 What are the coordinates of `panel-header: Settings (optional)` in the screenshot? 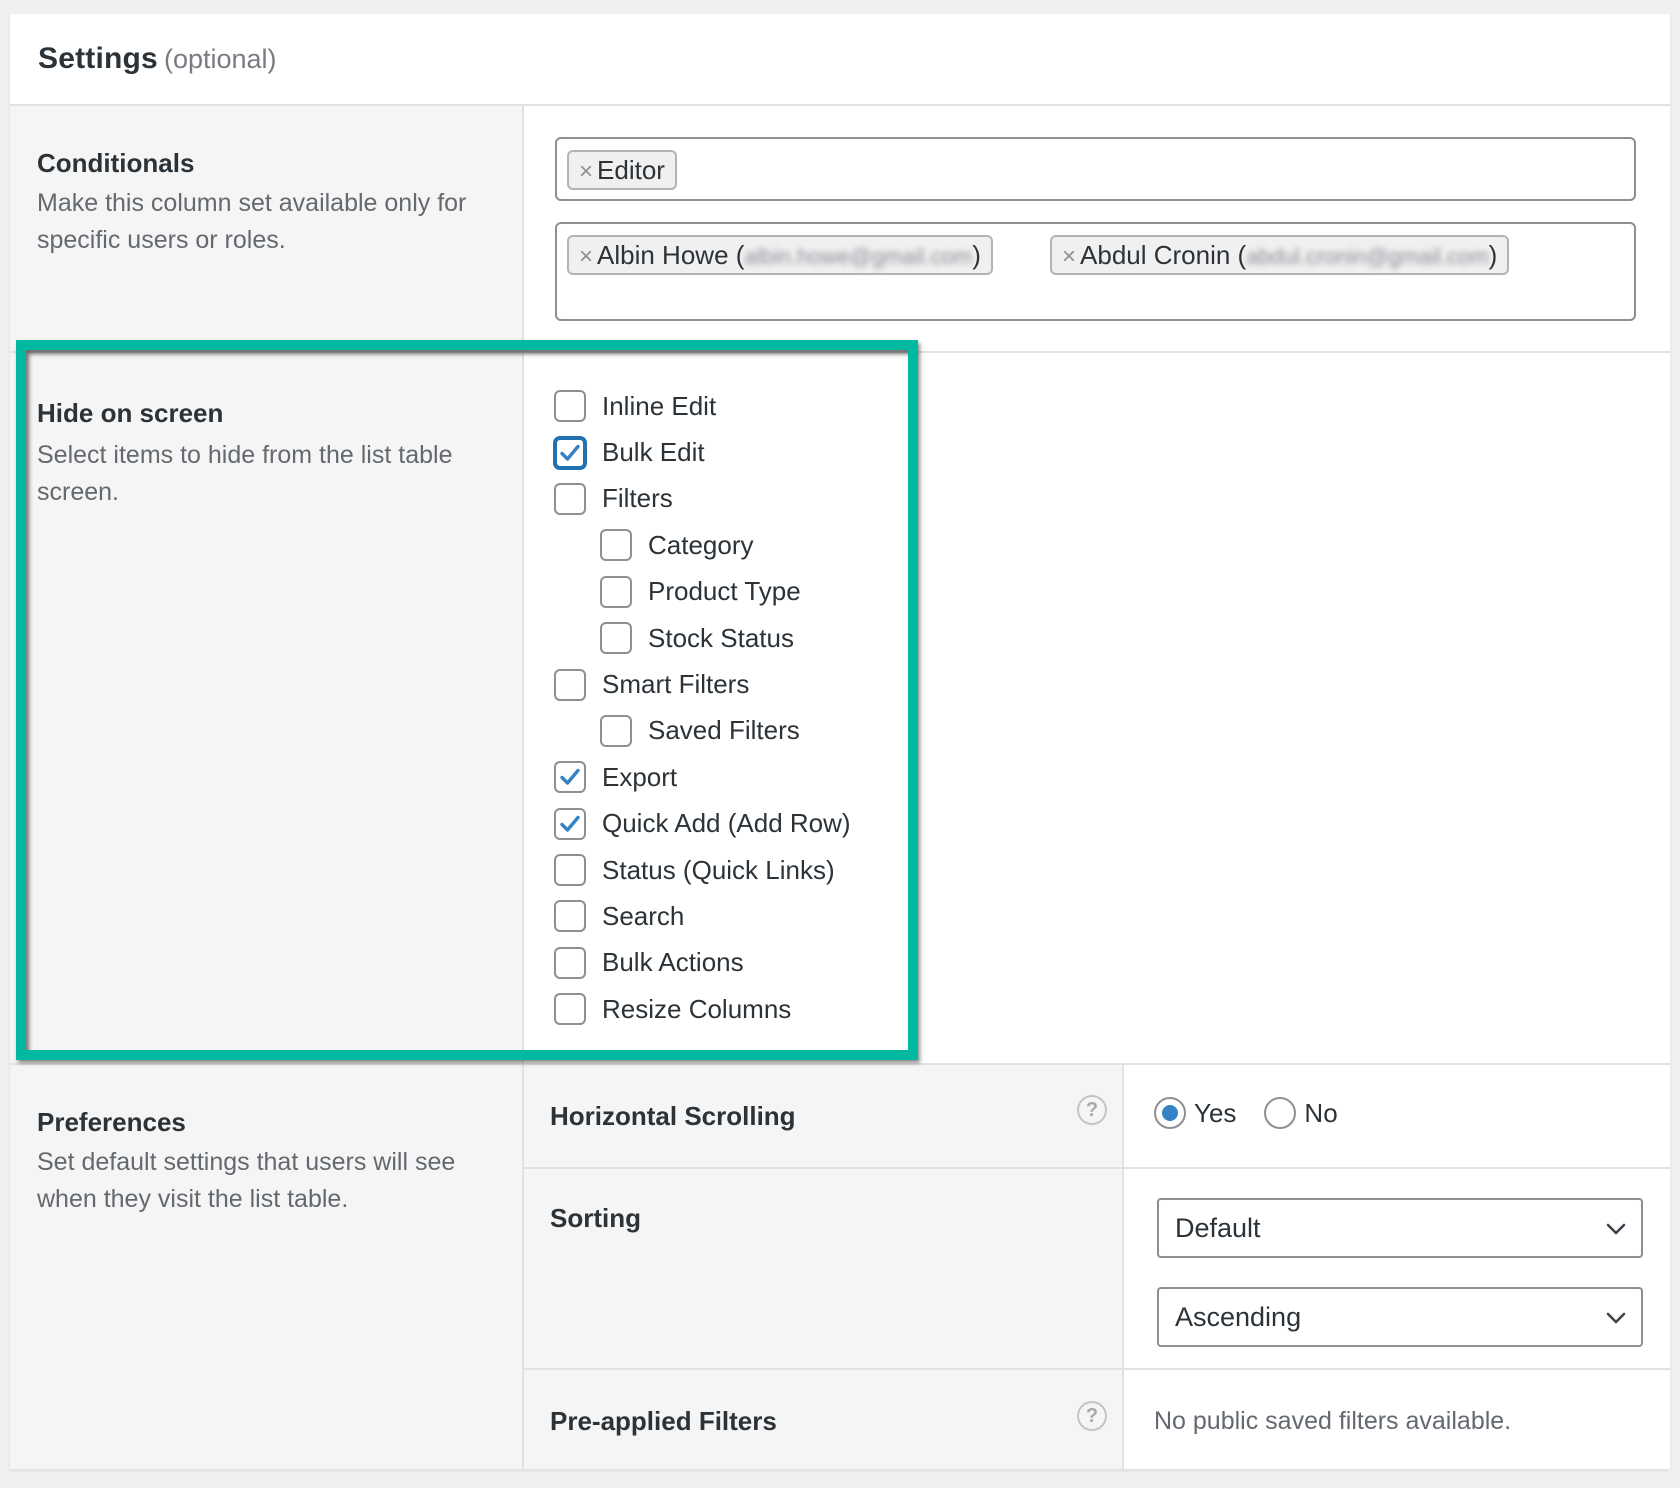 It's located at (840, 60).